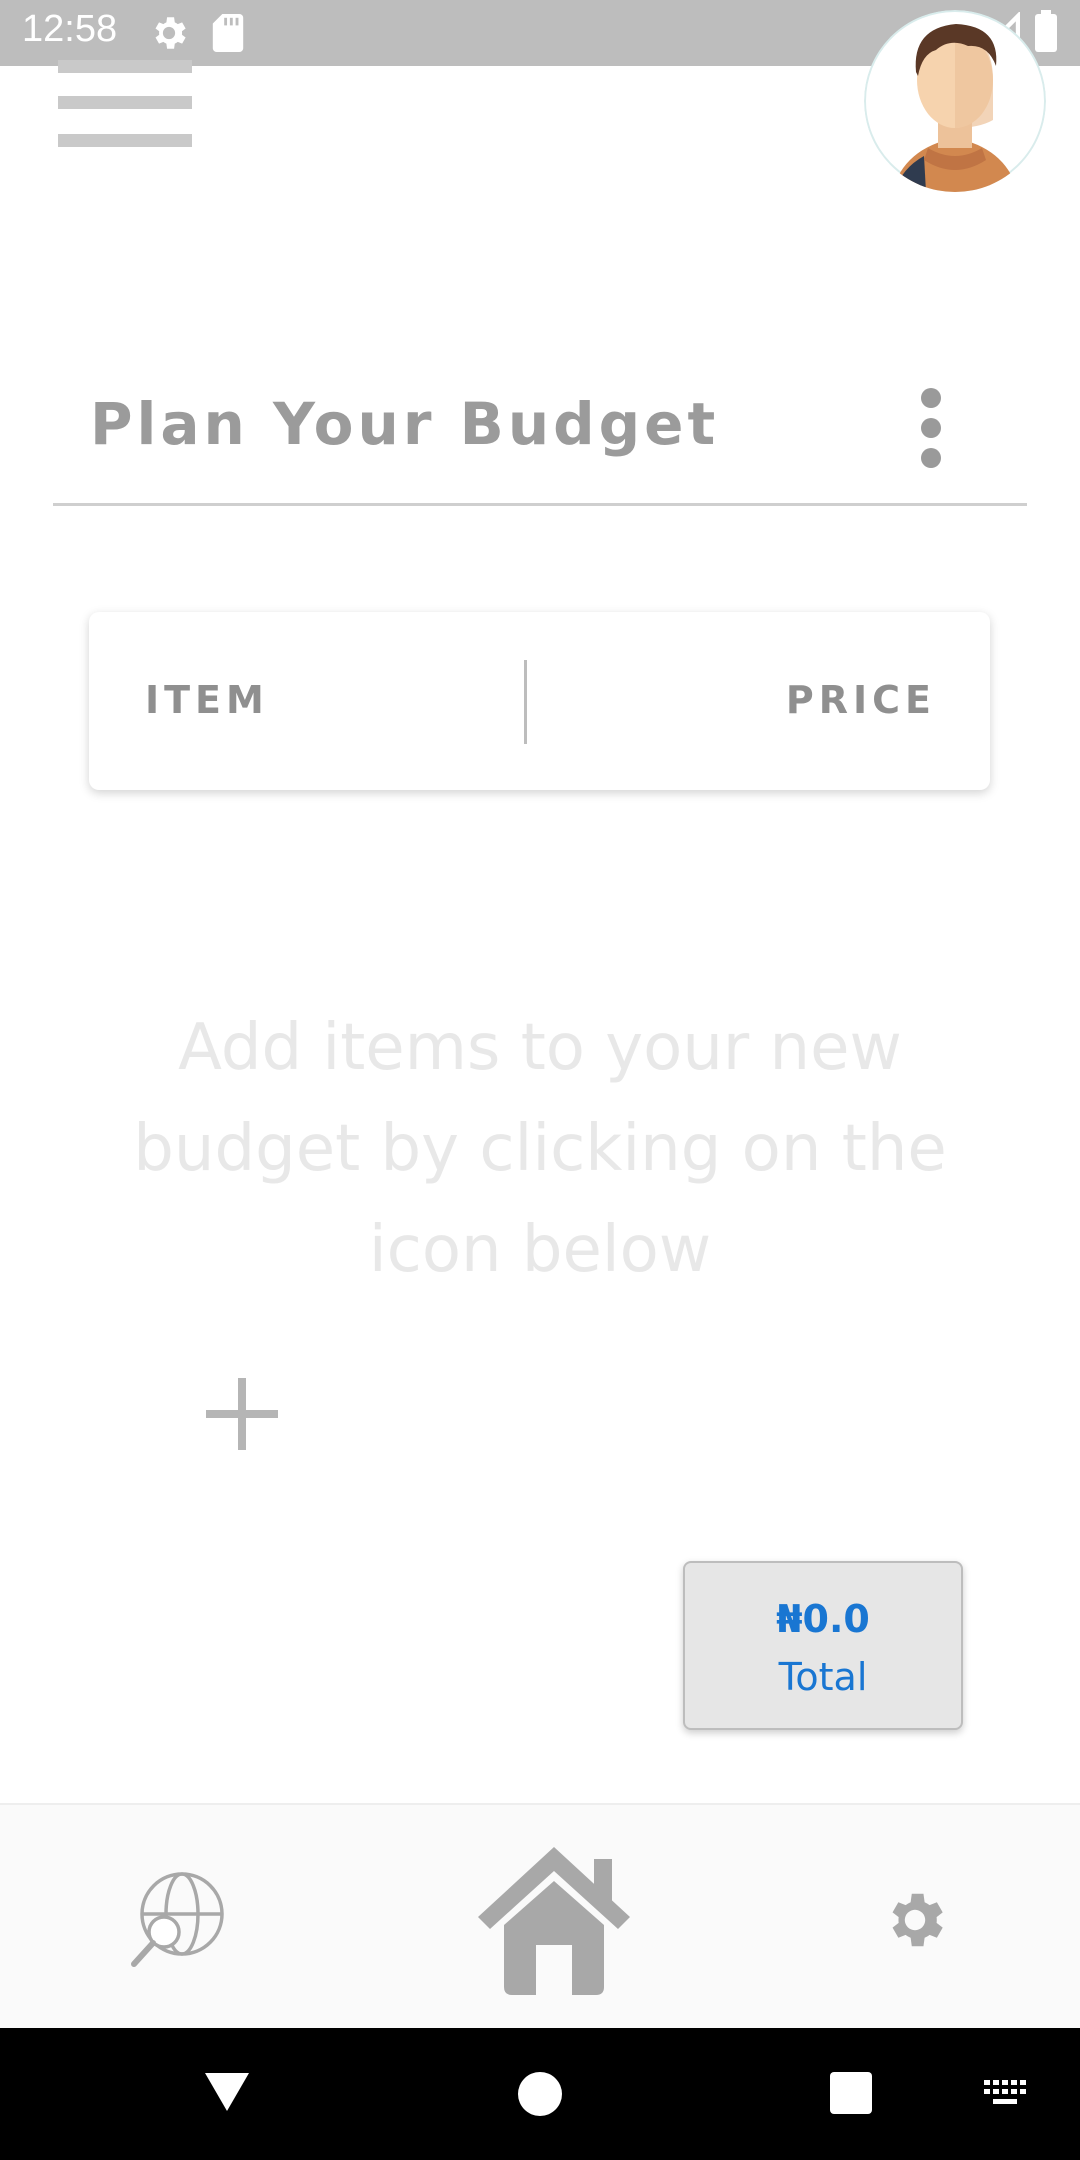  I want to click on battery-icon, so click(1046, 31).